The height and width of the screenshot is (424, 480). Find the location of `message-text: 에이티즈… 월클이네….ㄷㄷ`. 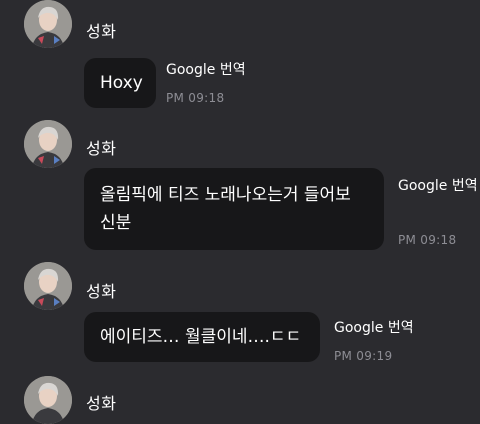

message-text: 에이티즈… 월클이네….ㄷㄷ is located at coordinates (201, 337).